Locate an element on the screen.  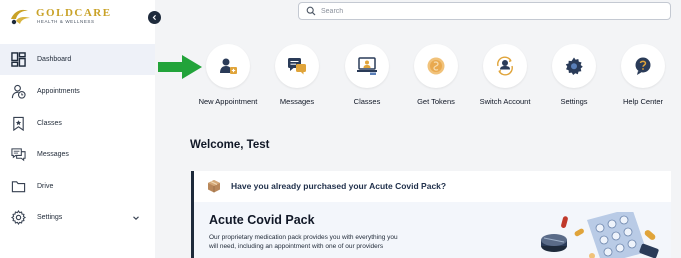
quick-action-settings: Settings is located at coordinates (574, 76).